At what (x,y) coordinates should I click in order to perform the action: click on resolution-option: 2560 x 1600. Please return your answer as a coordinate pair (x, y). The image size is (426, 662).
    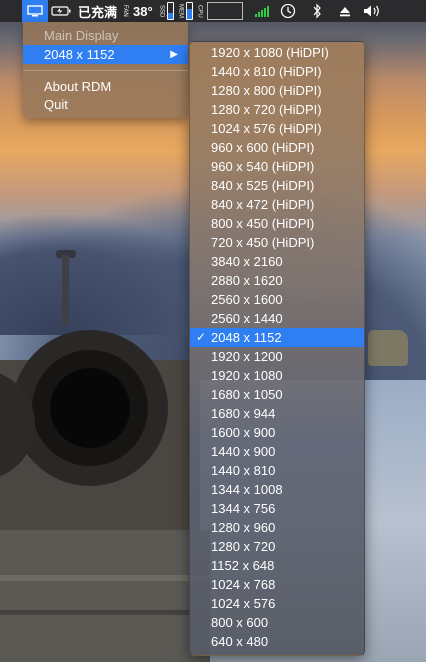
    Looking at the image, I should click on (277, 299).